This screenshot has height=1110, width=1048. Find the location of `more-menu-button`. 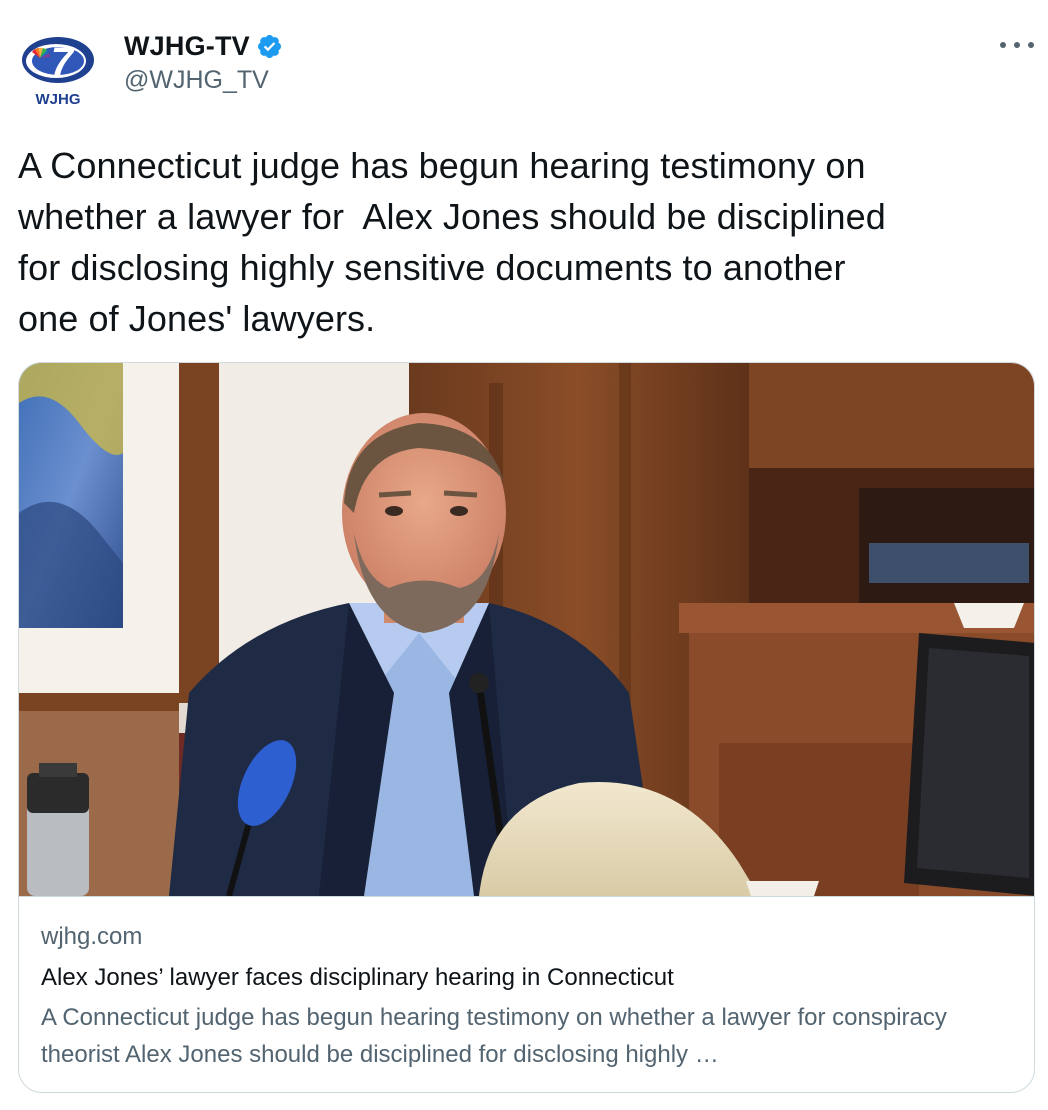

more-menu-button is located at coordinates (1017, 45).